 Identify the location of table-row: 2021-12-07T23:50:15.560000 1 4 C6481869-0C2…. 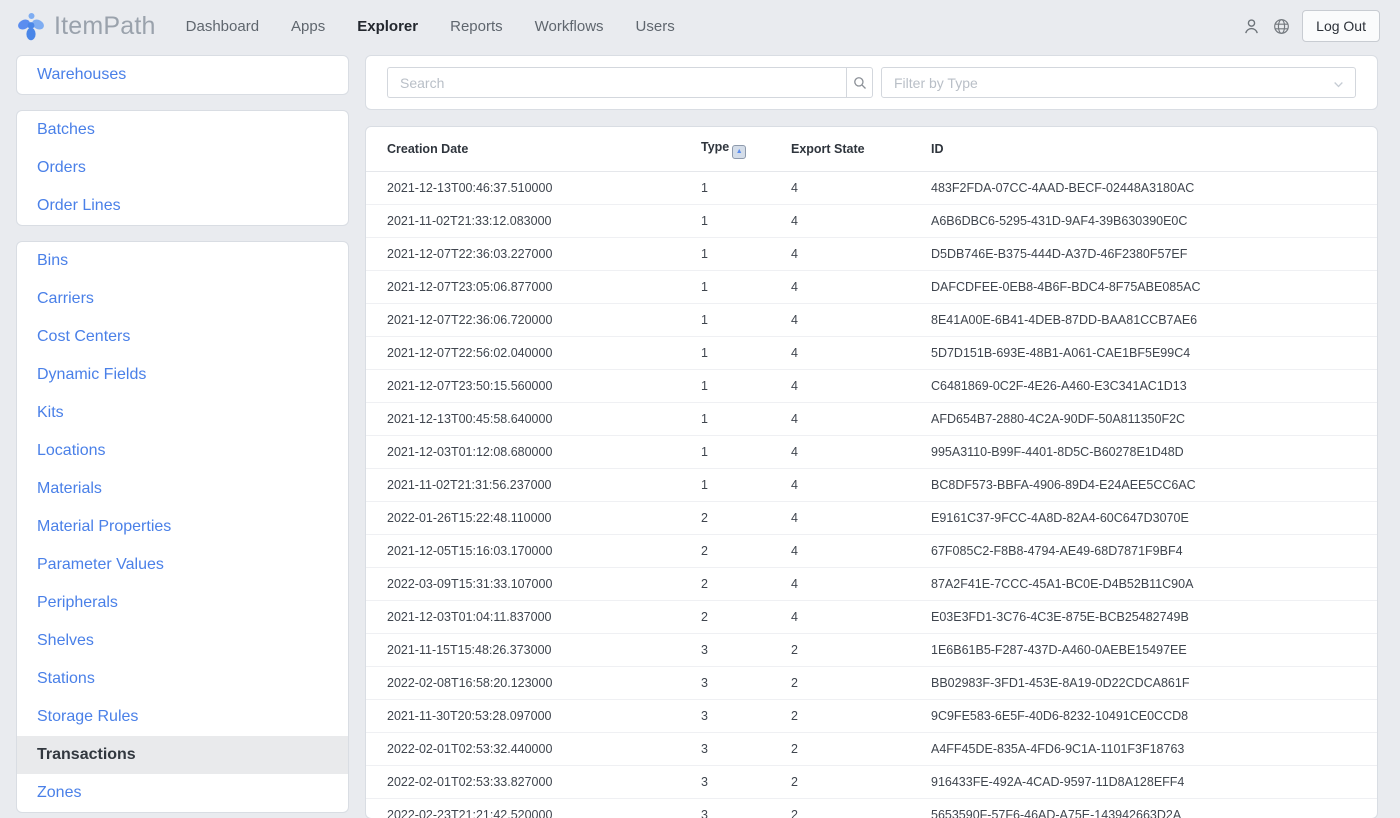
(871, 386).